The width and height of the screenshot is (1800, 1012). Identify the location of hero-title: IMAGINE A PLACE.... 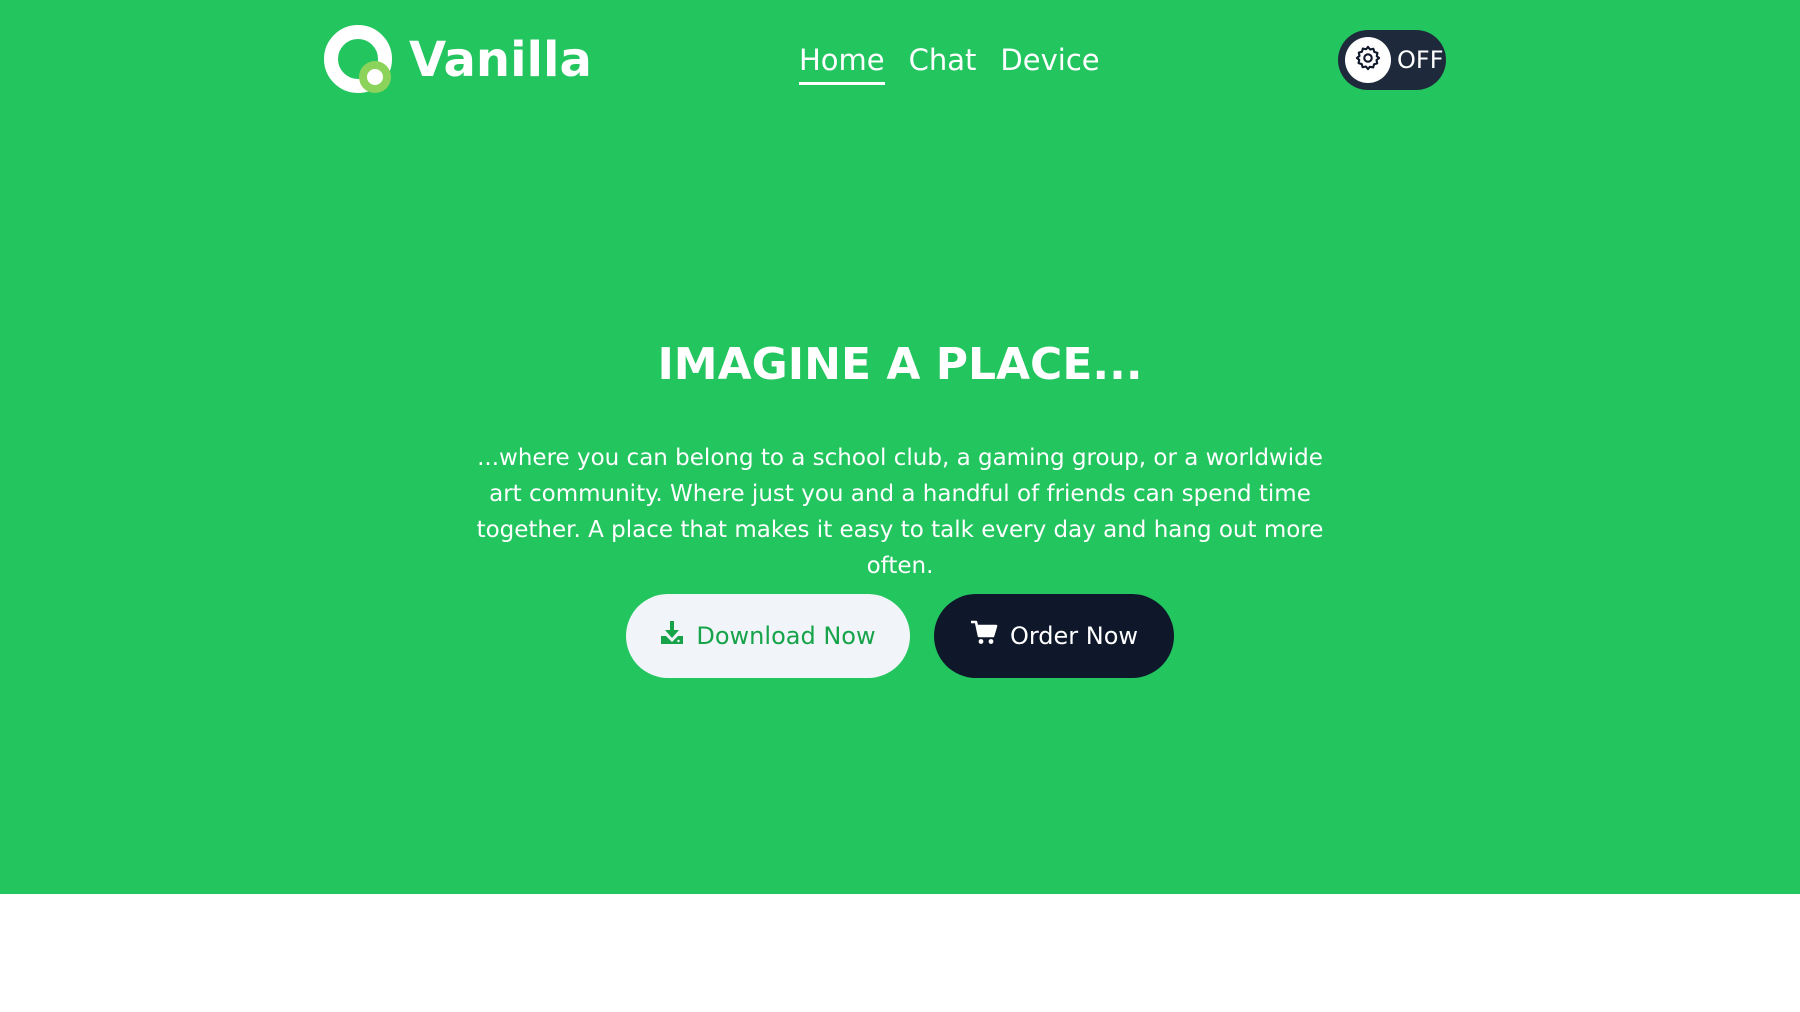
(900, 364).